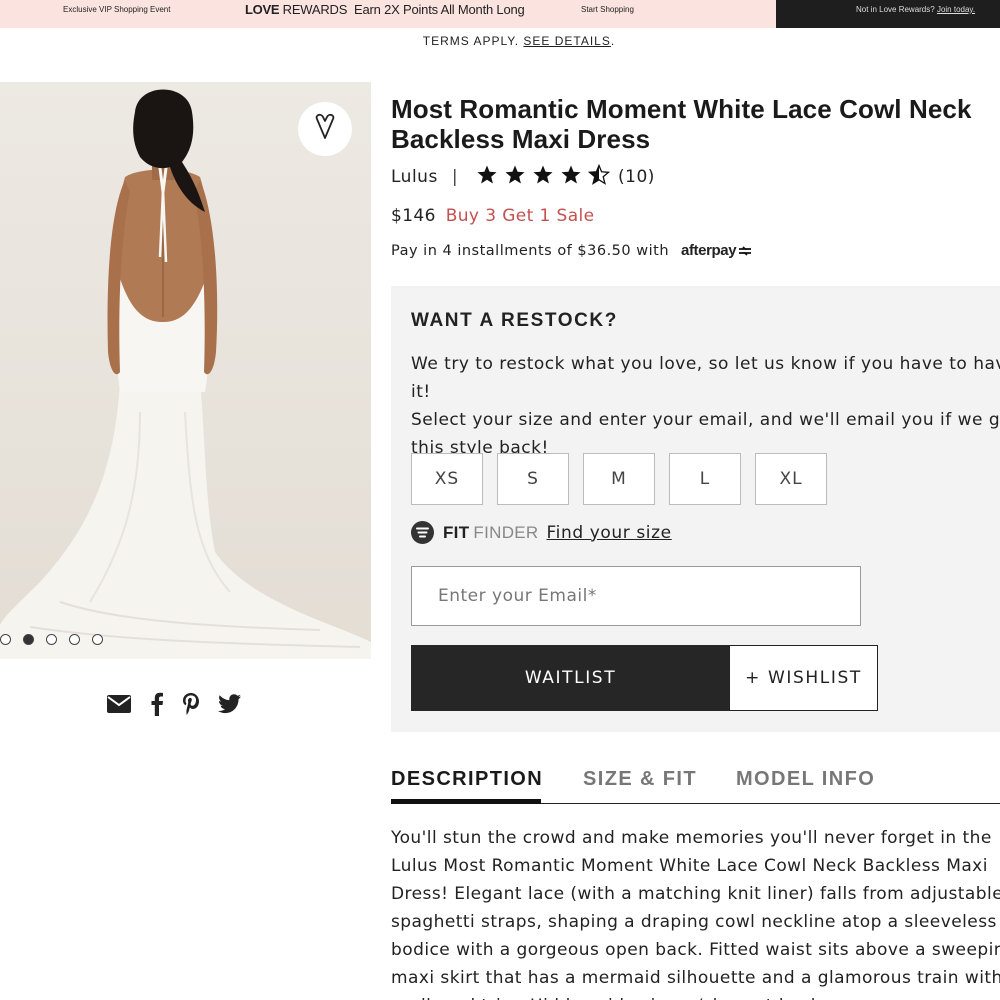 The width and height of the screenshot is (1000, 1000). I want to click on size-option: XL, so click(791, 479).